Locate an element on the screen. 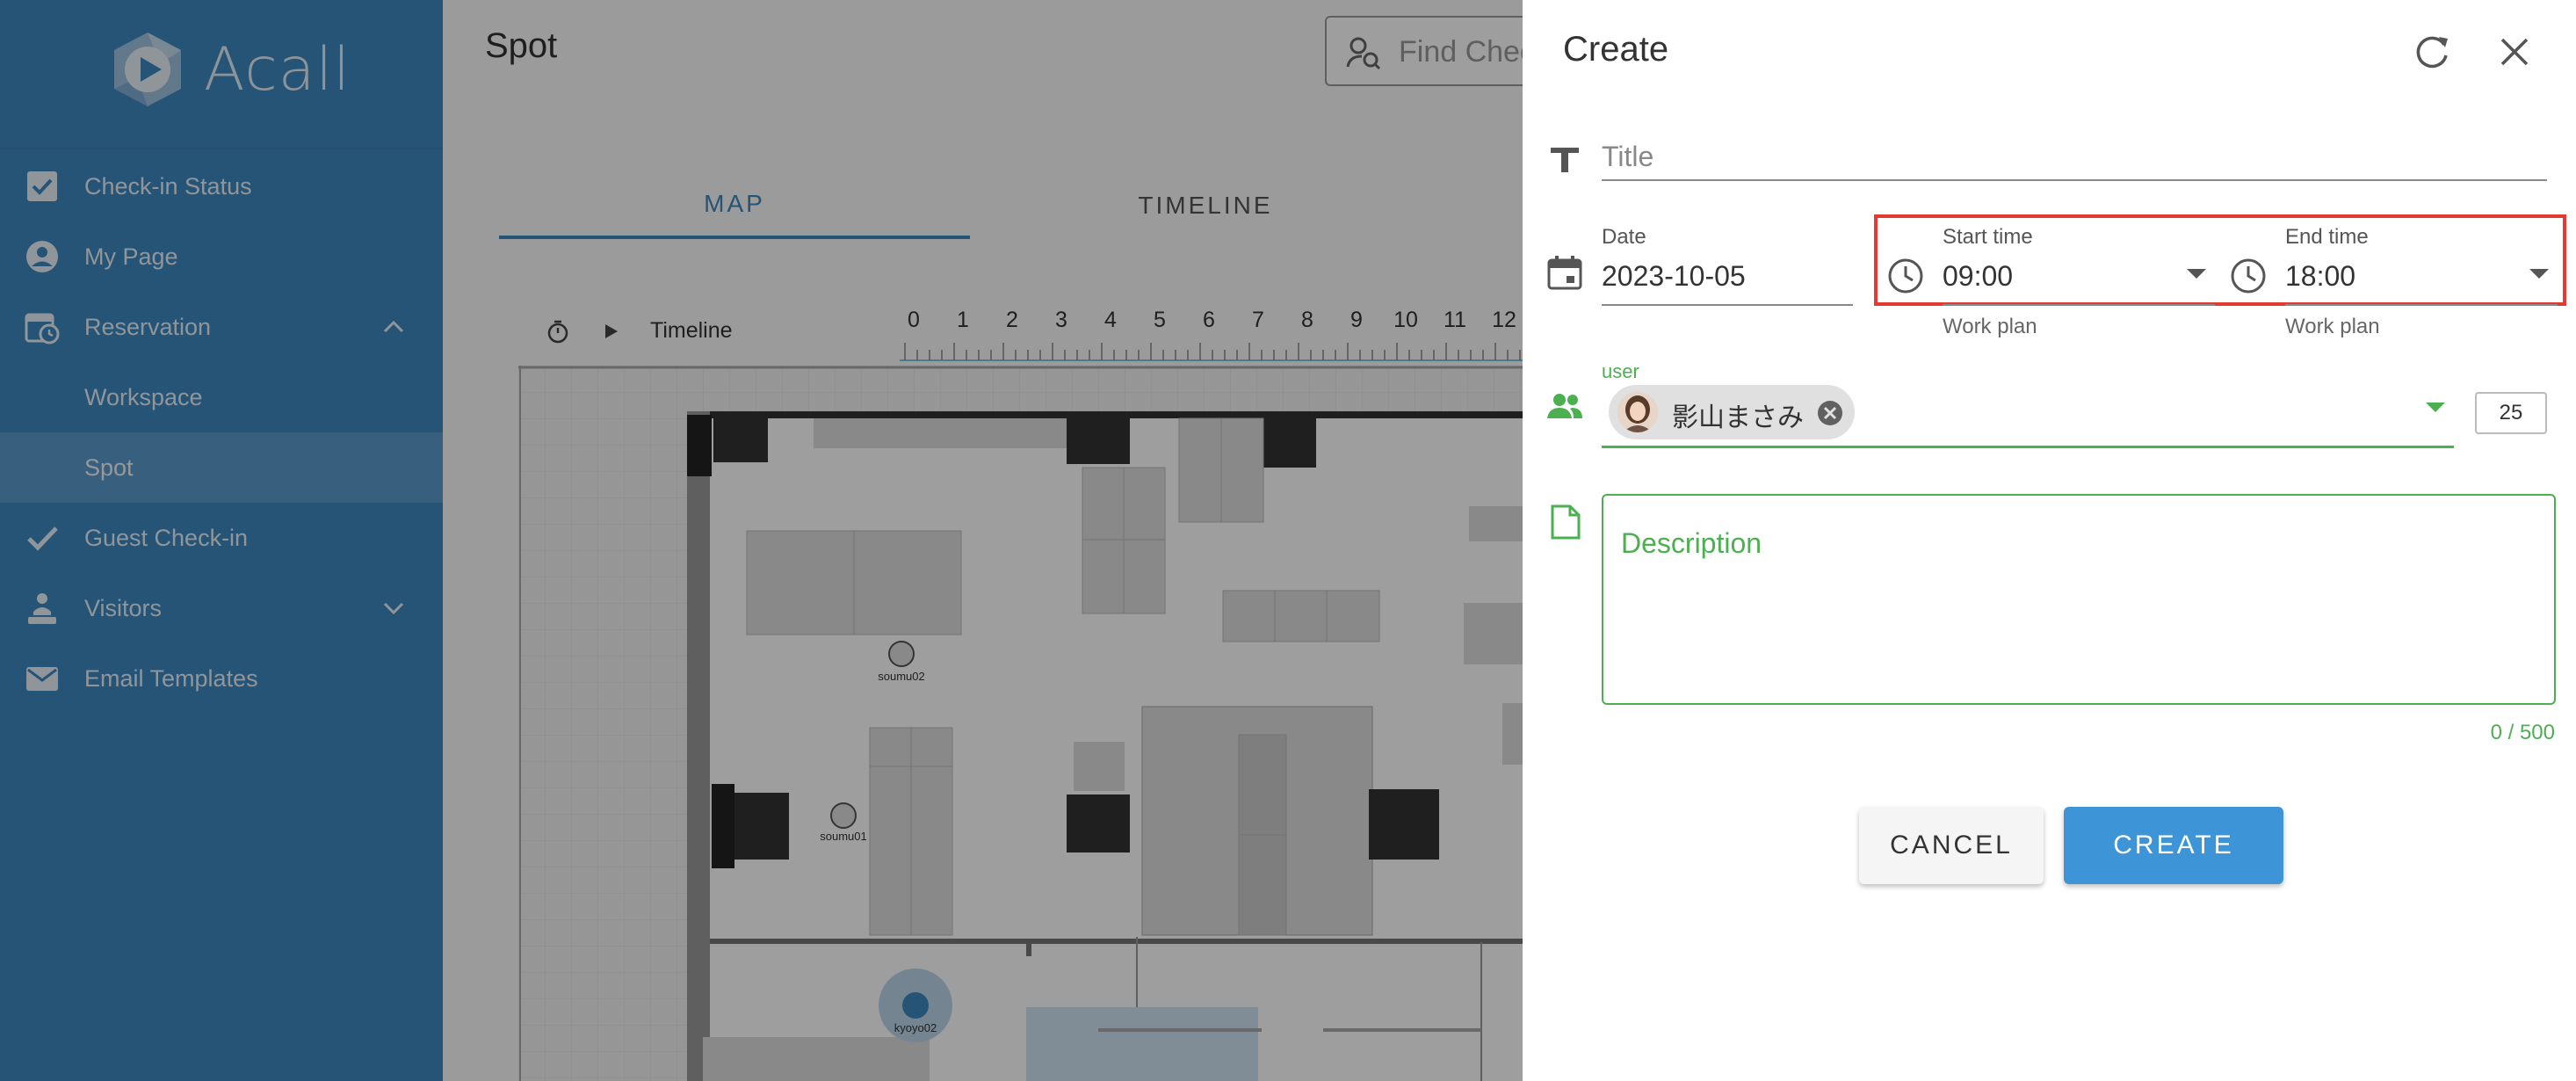  sidebar-item-visitors: Visitors is located at coordinates (221, 608).